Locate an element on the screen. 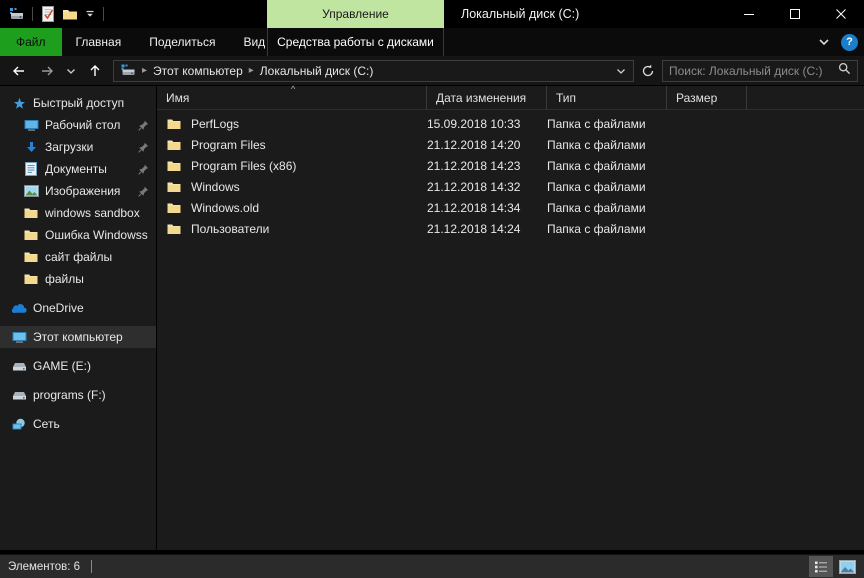 This screenshot has height=578, width=864. row-name-label: PerfLogs is located at coordinates (215, 123).